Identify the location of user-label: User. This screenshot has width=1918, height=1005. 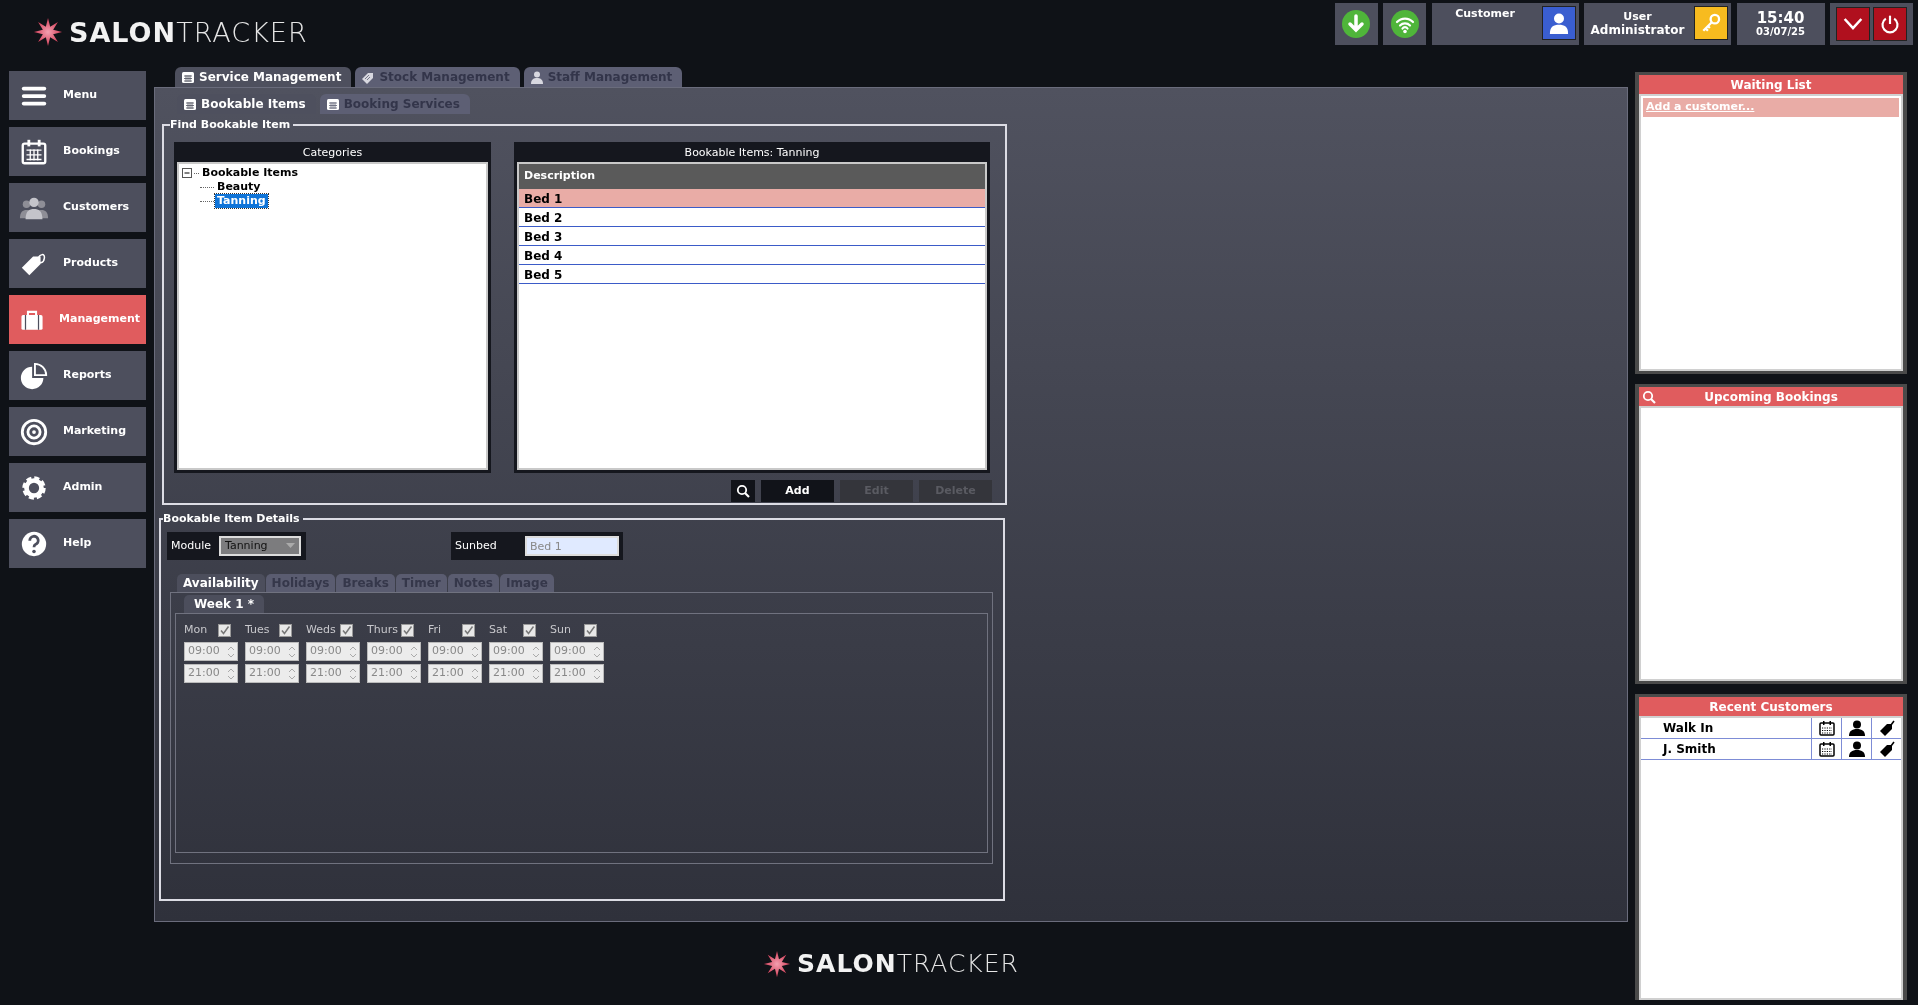
(1637, 17).